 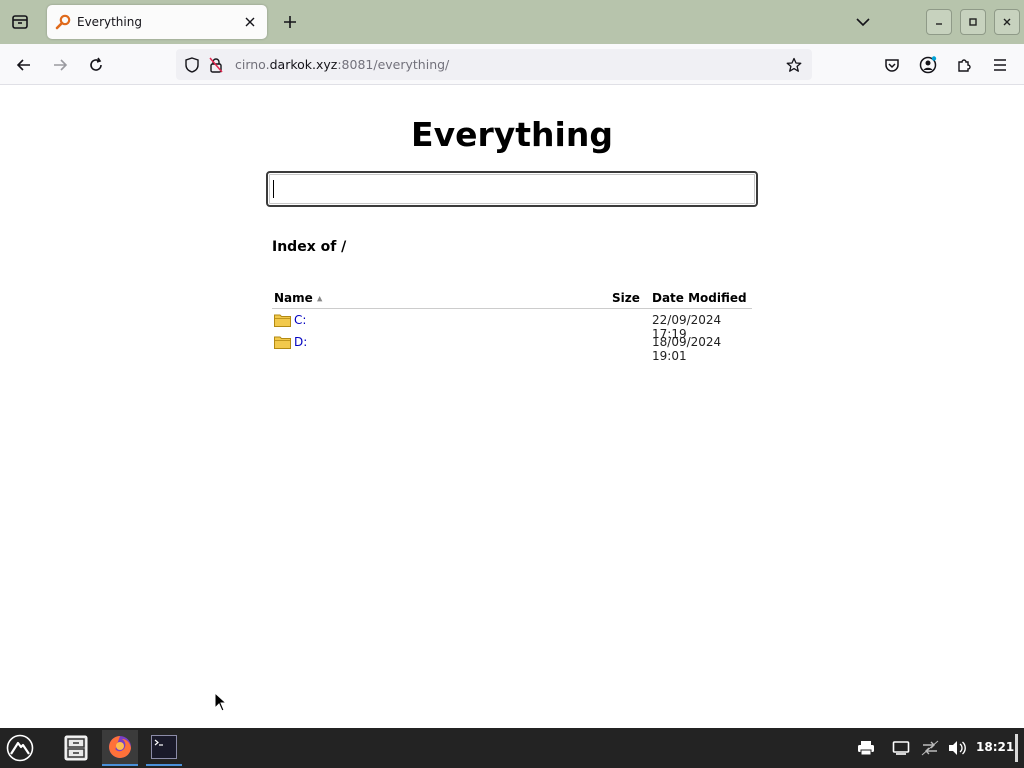 I want to click on firefox-view-button, so click(x=20, y=22).